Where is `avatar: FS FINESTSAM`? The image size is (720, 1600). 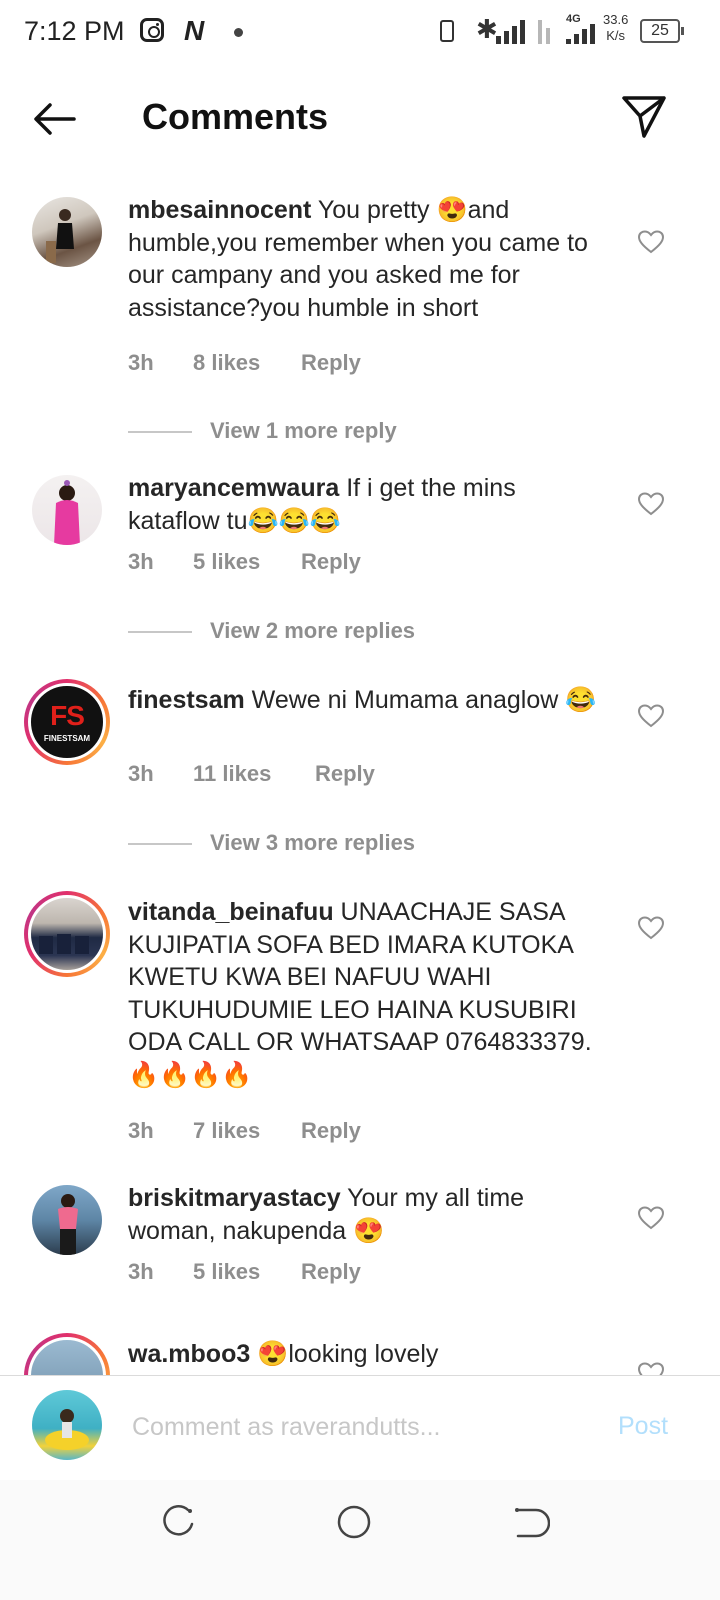
avatar: FS FINESTSAM is located at coordinates (67, 722).